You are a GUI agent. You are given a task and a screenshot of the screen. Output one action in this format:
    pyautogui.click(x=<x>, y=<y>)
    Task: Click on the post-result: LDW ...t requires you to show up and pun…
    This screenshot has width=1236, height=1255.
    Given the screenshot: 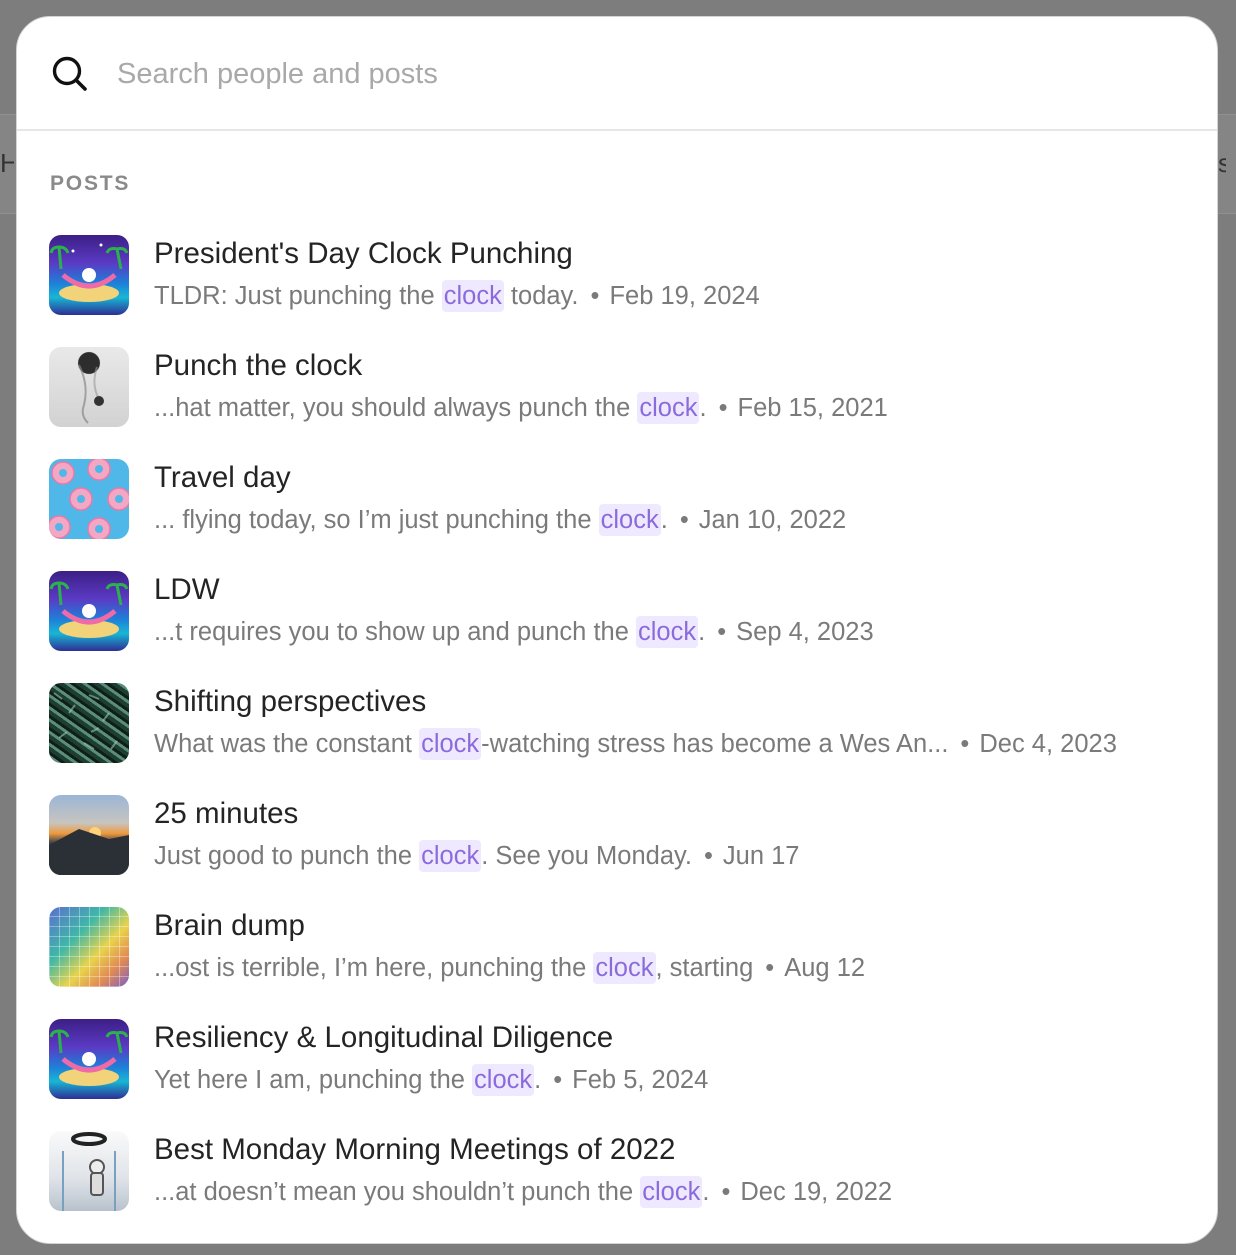 What is the action you would take?
    pyautogui.click(x=617, y=615)
    